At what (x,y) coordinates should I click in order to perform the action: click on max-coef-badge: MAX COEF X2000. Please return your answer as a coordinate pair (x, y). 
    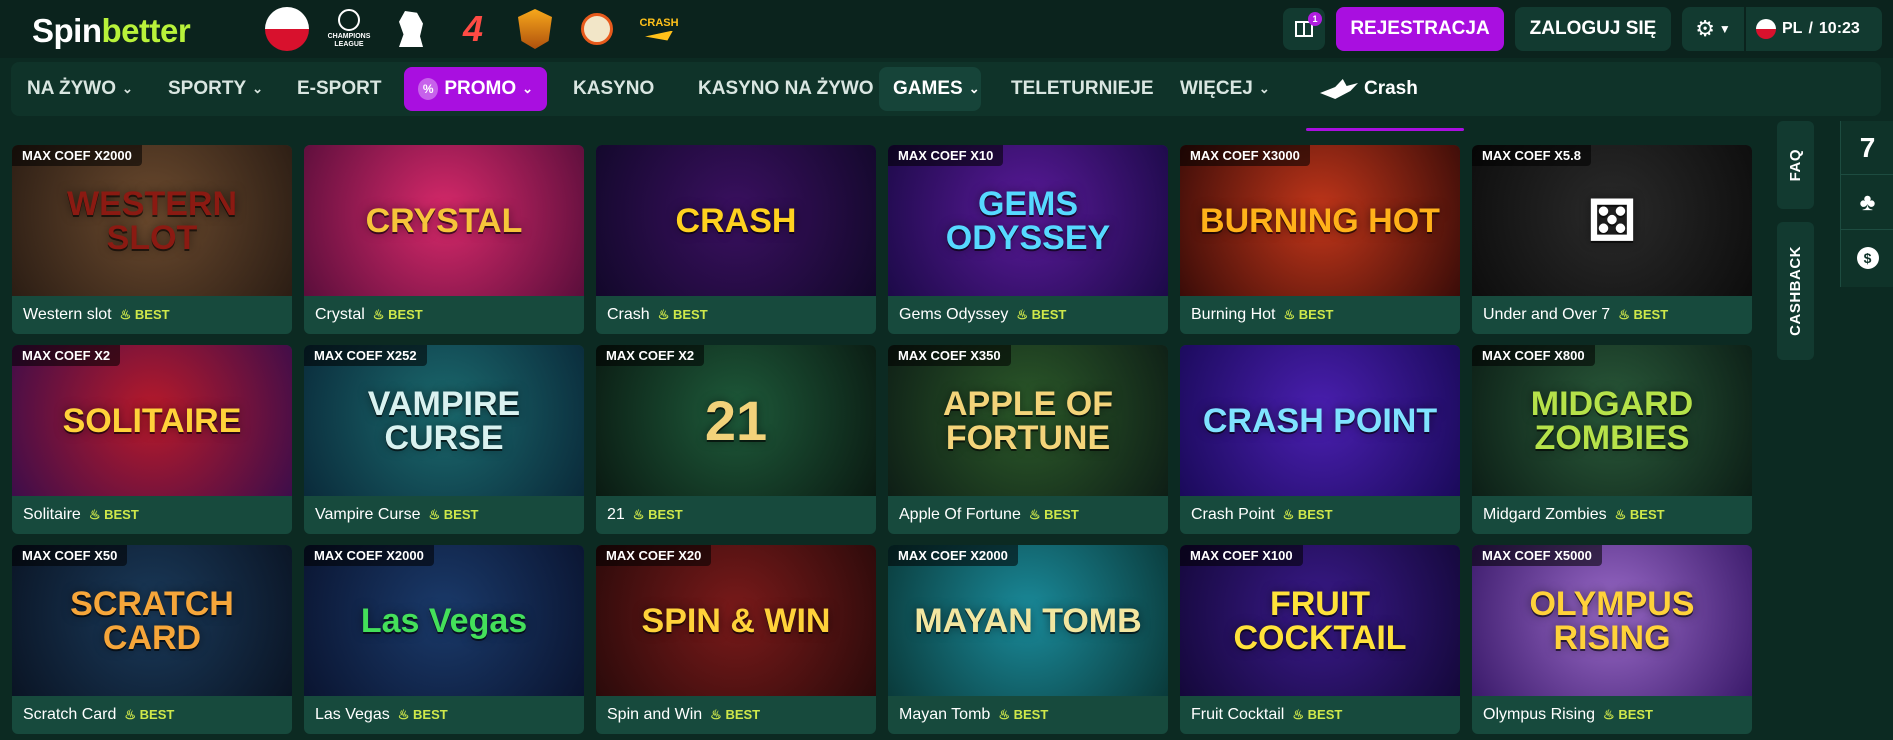
    Looking at the image, I should click on (953, 555).